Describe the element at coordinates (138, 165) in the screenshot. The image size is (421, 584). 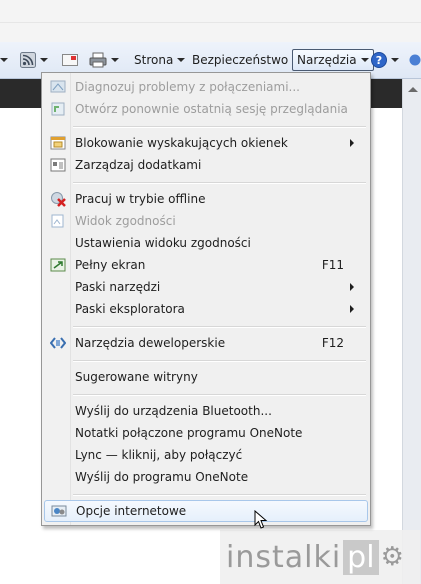
I see `menu-item-label: Zarządzaj dodatkami` at that location.